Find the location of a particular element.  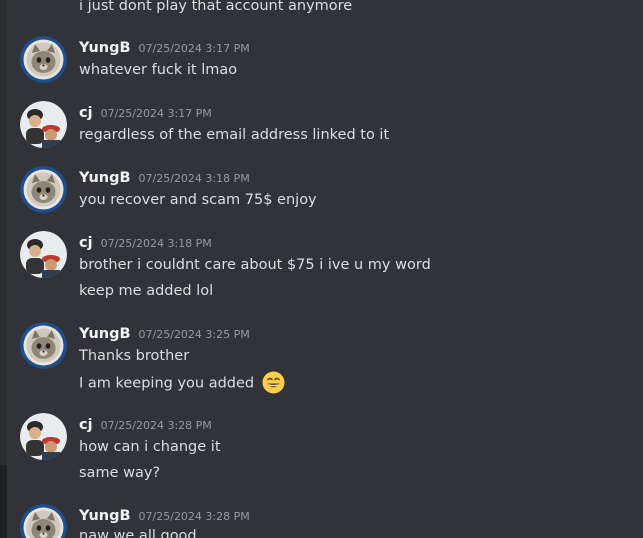

message-text: keep me added lol is located at coordinates (146, 291).